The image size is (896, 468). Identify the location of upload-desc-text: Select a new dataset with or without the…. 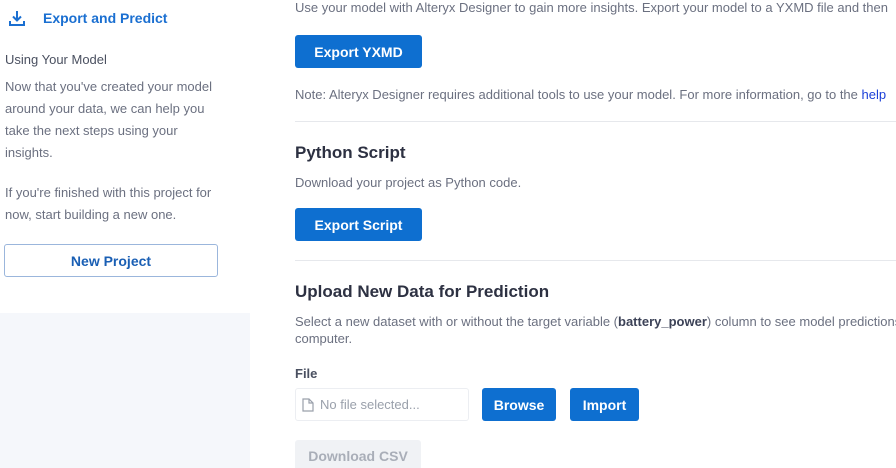
(457, 321).